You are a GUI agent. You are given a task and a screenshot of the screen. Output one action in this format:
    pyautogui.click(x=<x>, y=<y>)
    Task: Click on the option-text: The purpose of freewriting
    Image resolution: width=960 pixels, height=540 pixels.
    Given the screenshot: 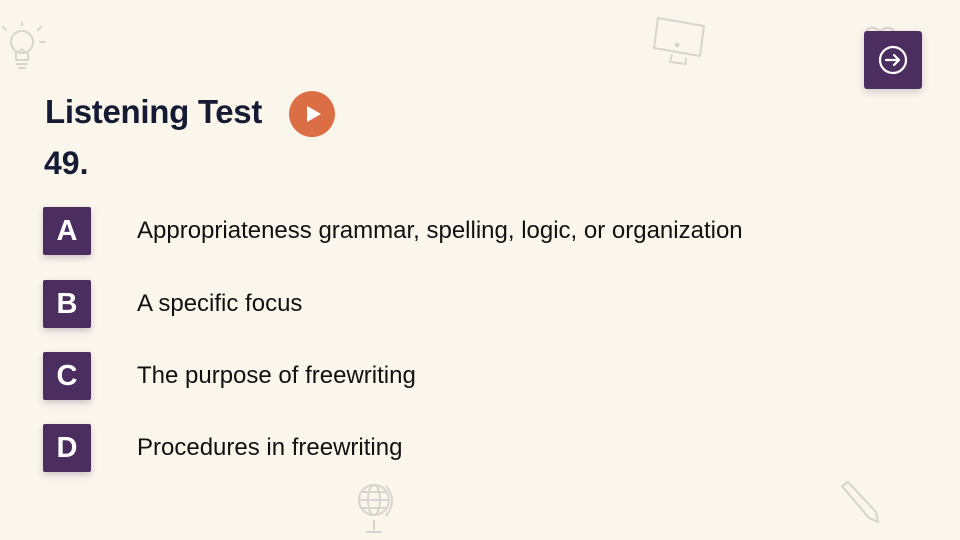 What is the action you would take?
    pyautogui.click(x=276, y=375)
    